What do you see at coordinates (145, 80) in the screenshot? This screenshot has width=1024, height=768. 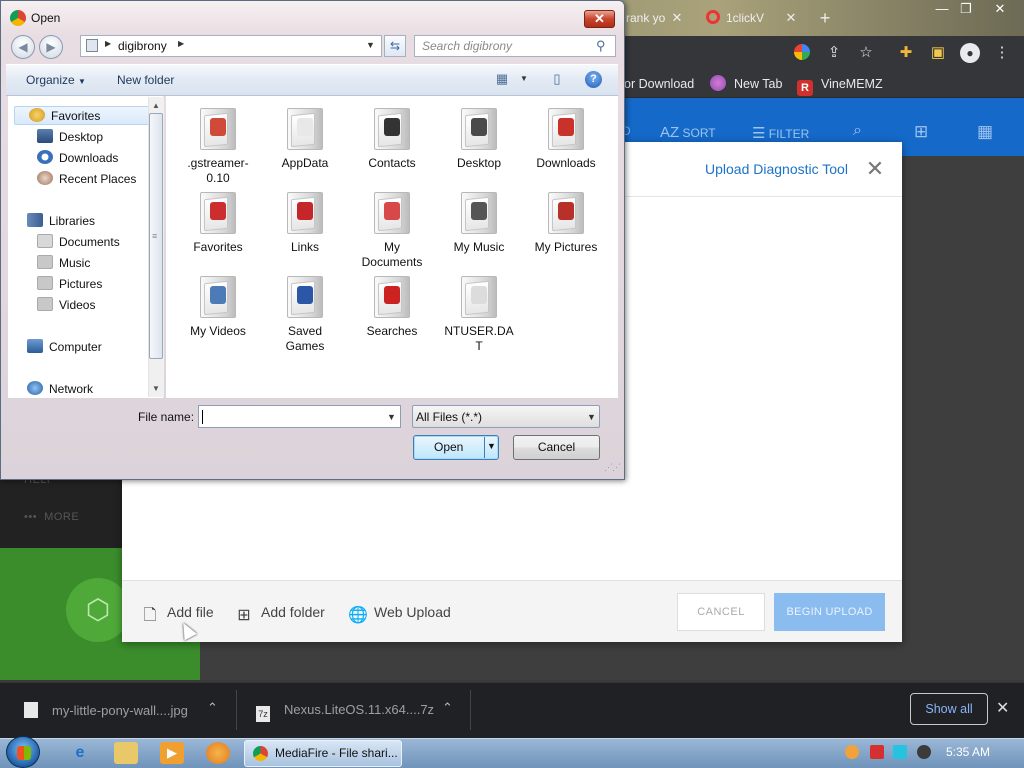 I see `new-folder-button: New folder` at bounding box center [145, 80].